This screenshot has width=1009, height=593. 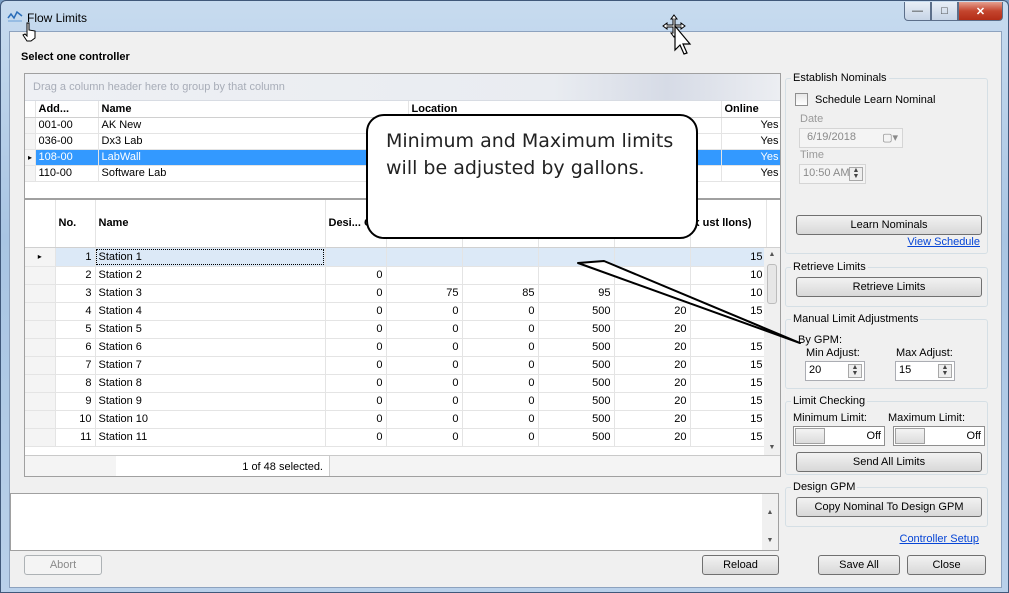 I want to click on no-cell: 6, so click(x=75, y=347).